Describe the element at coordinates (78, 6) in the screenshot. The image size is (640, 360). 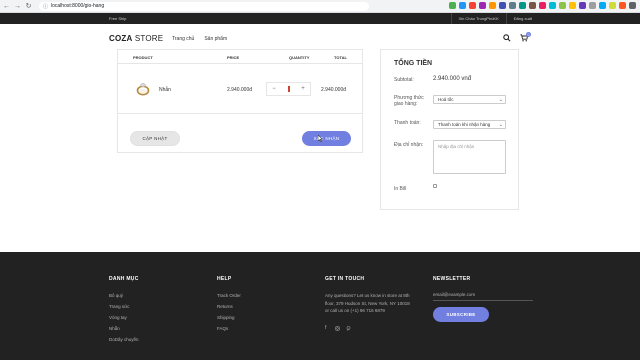
I see `address-bar-url: localhost:8000/gio-hang` at that location.